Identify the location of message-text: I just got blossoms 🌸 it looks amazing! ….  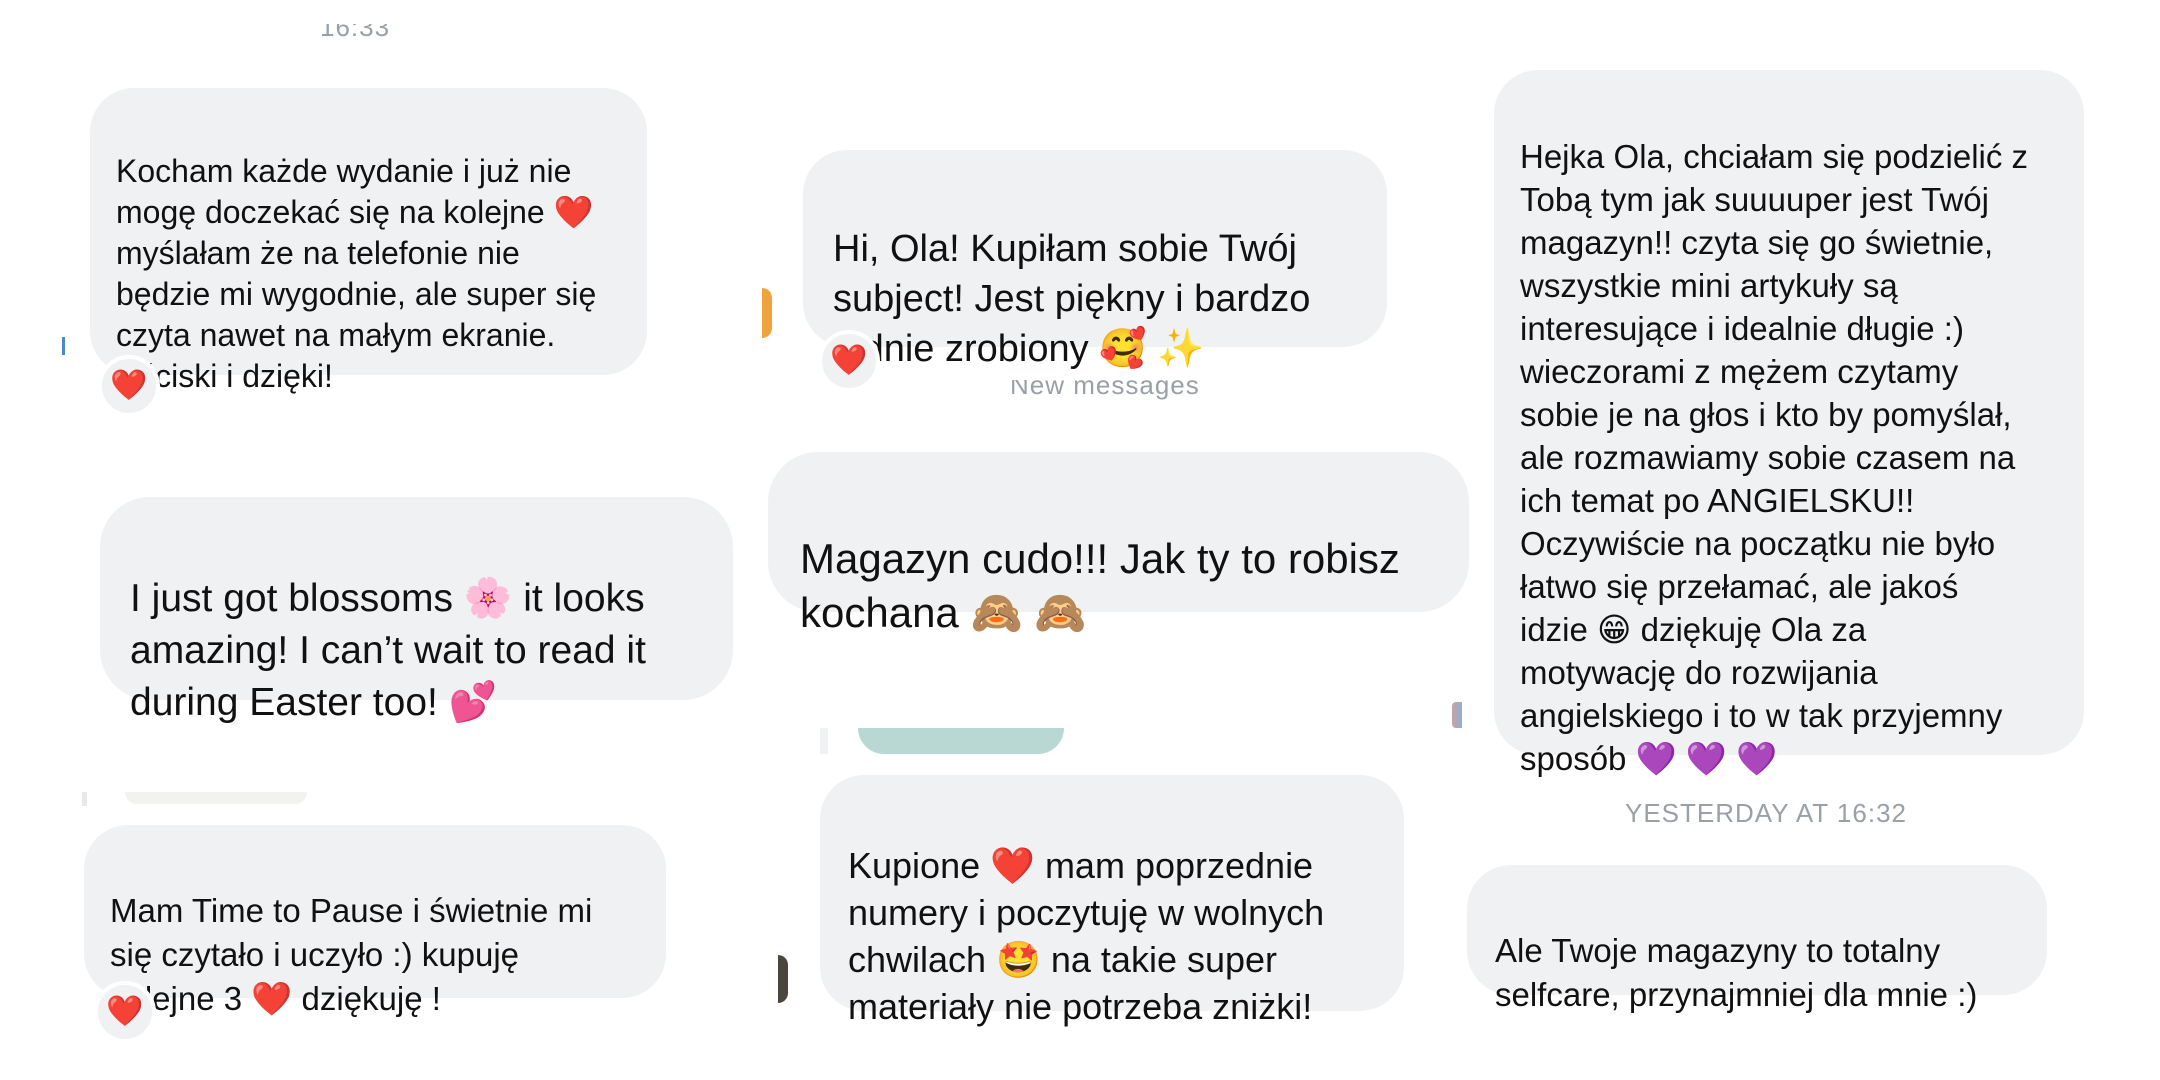
(388, 650).